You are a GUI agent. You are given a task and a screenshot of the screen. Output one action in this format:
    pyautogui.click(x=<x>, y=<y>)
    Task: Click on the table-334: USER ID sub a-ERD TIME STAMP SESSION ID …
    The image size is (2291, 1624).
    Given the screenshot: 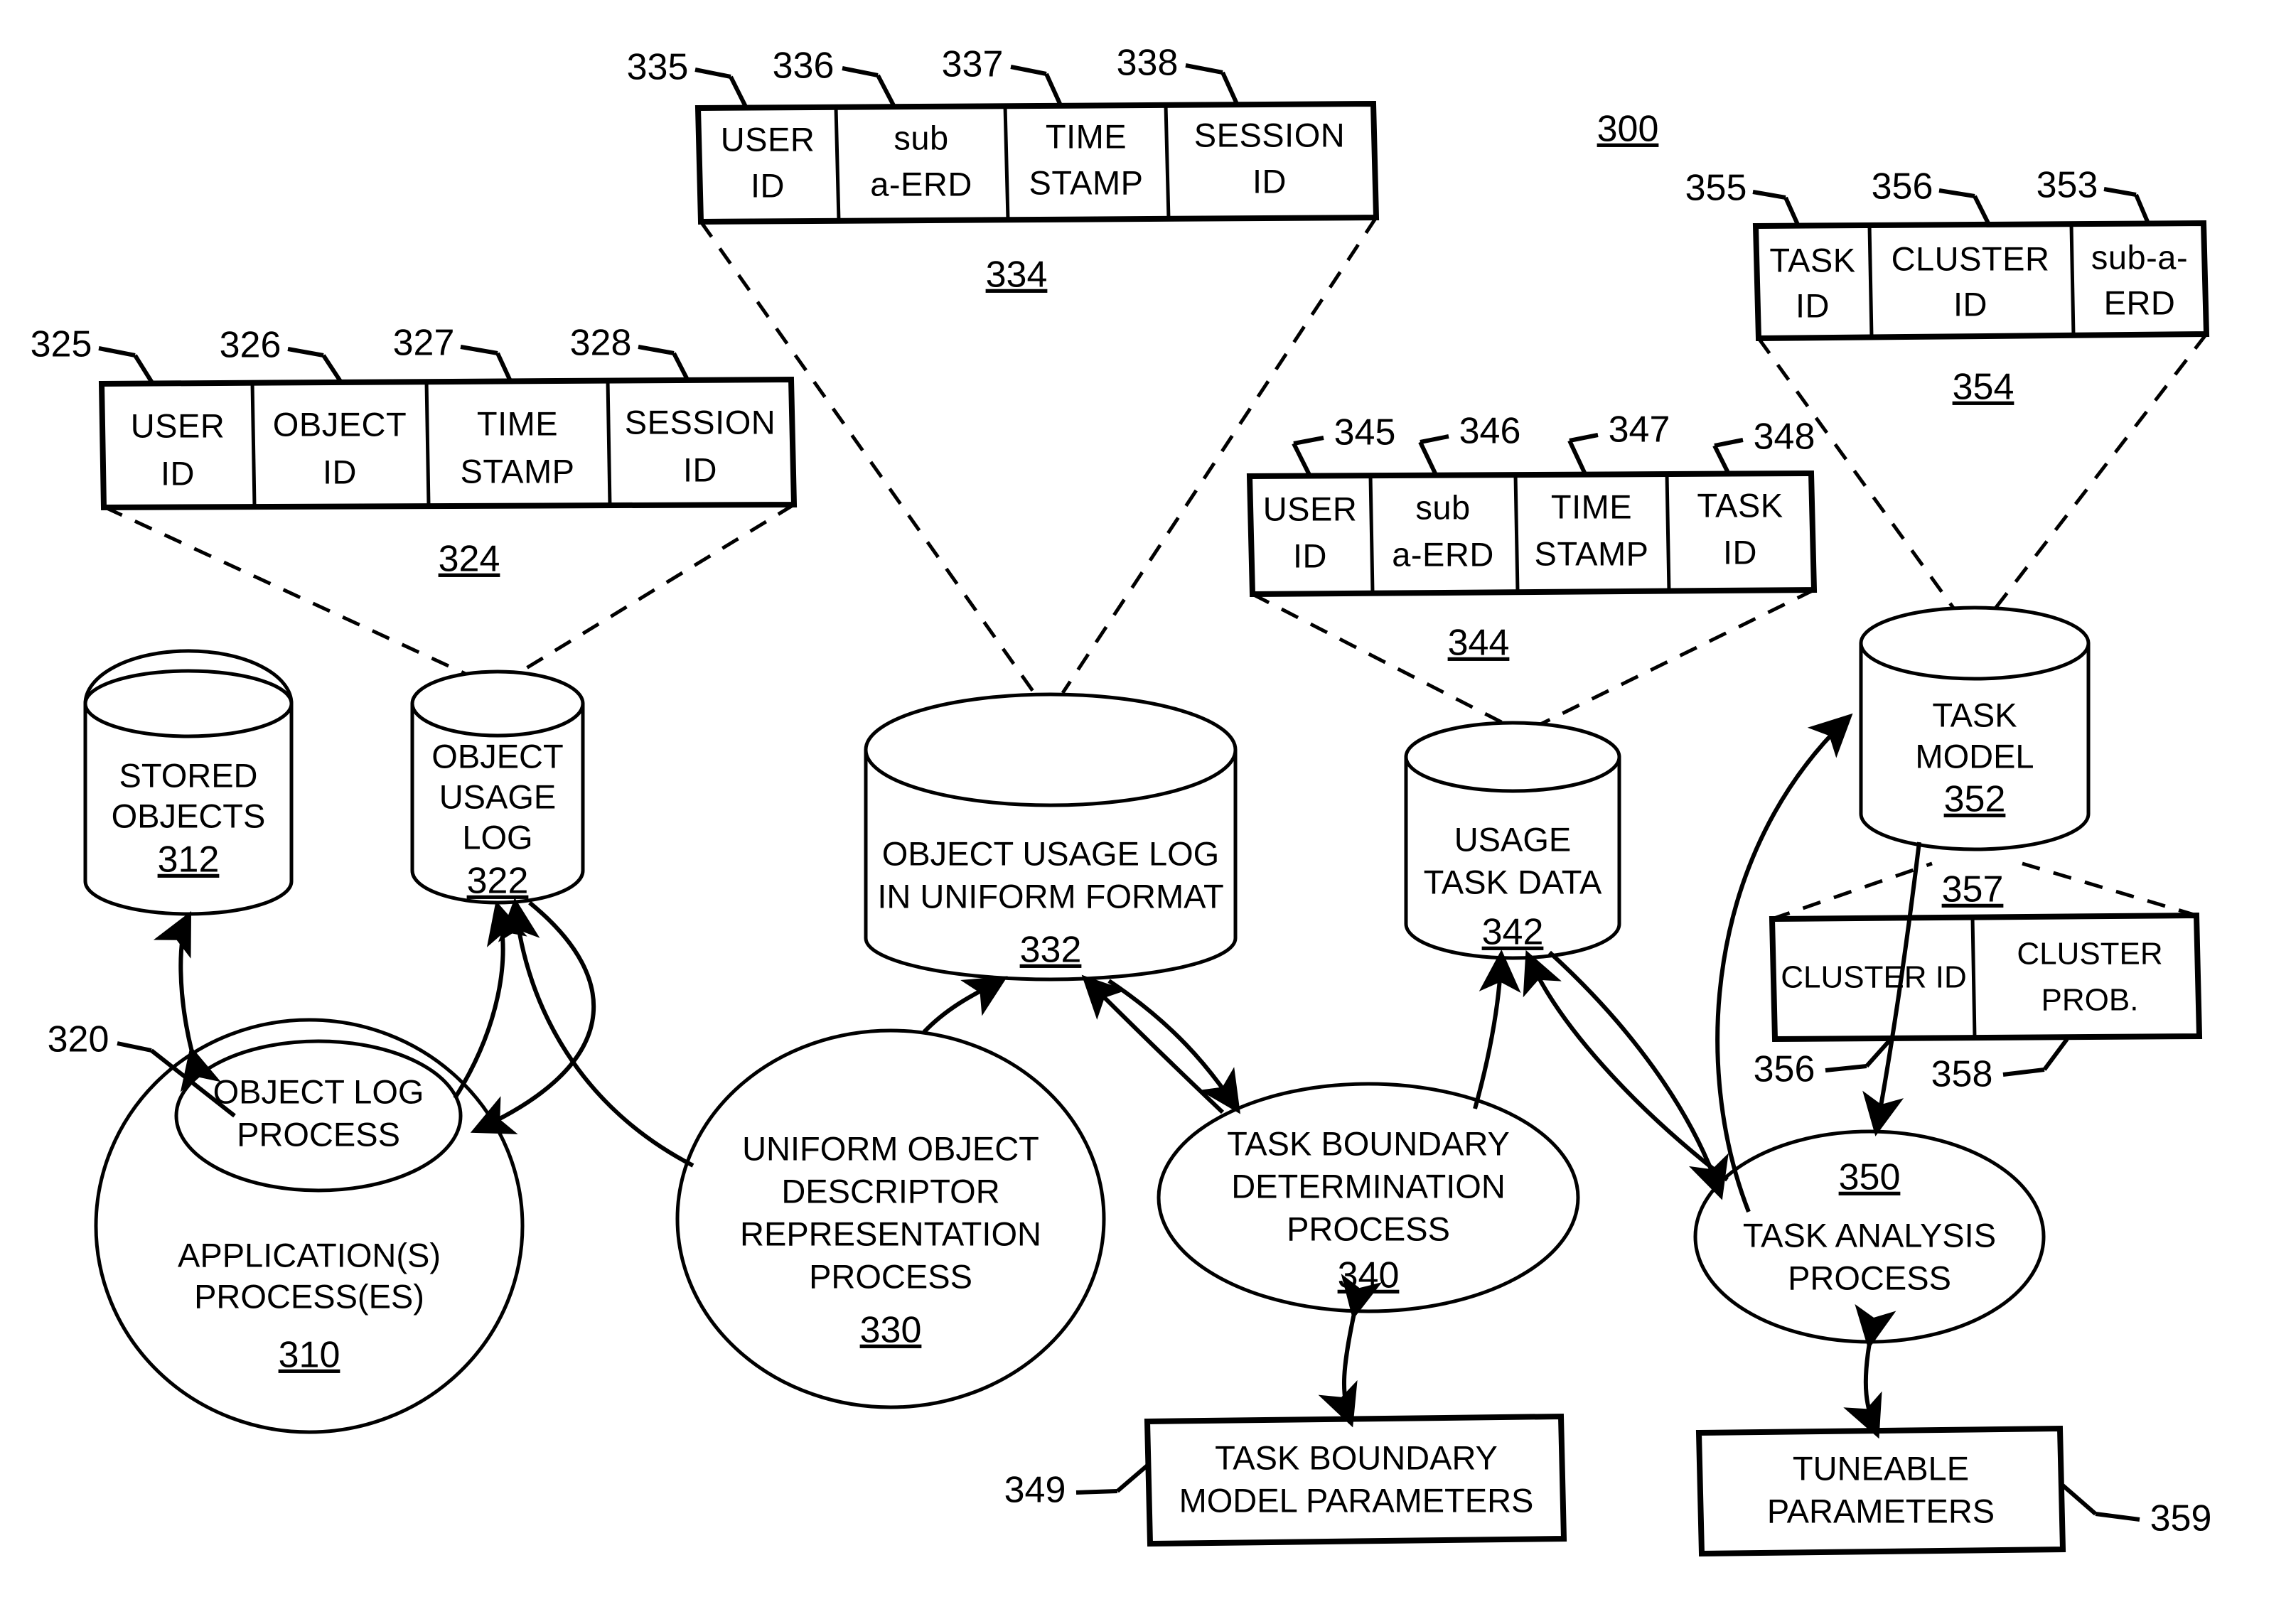 What is the action you would take?
    pyautogui.click(x=1003, y=169)
    